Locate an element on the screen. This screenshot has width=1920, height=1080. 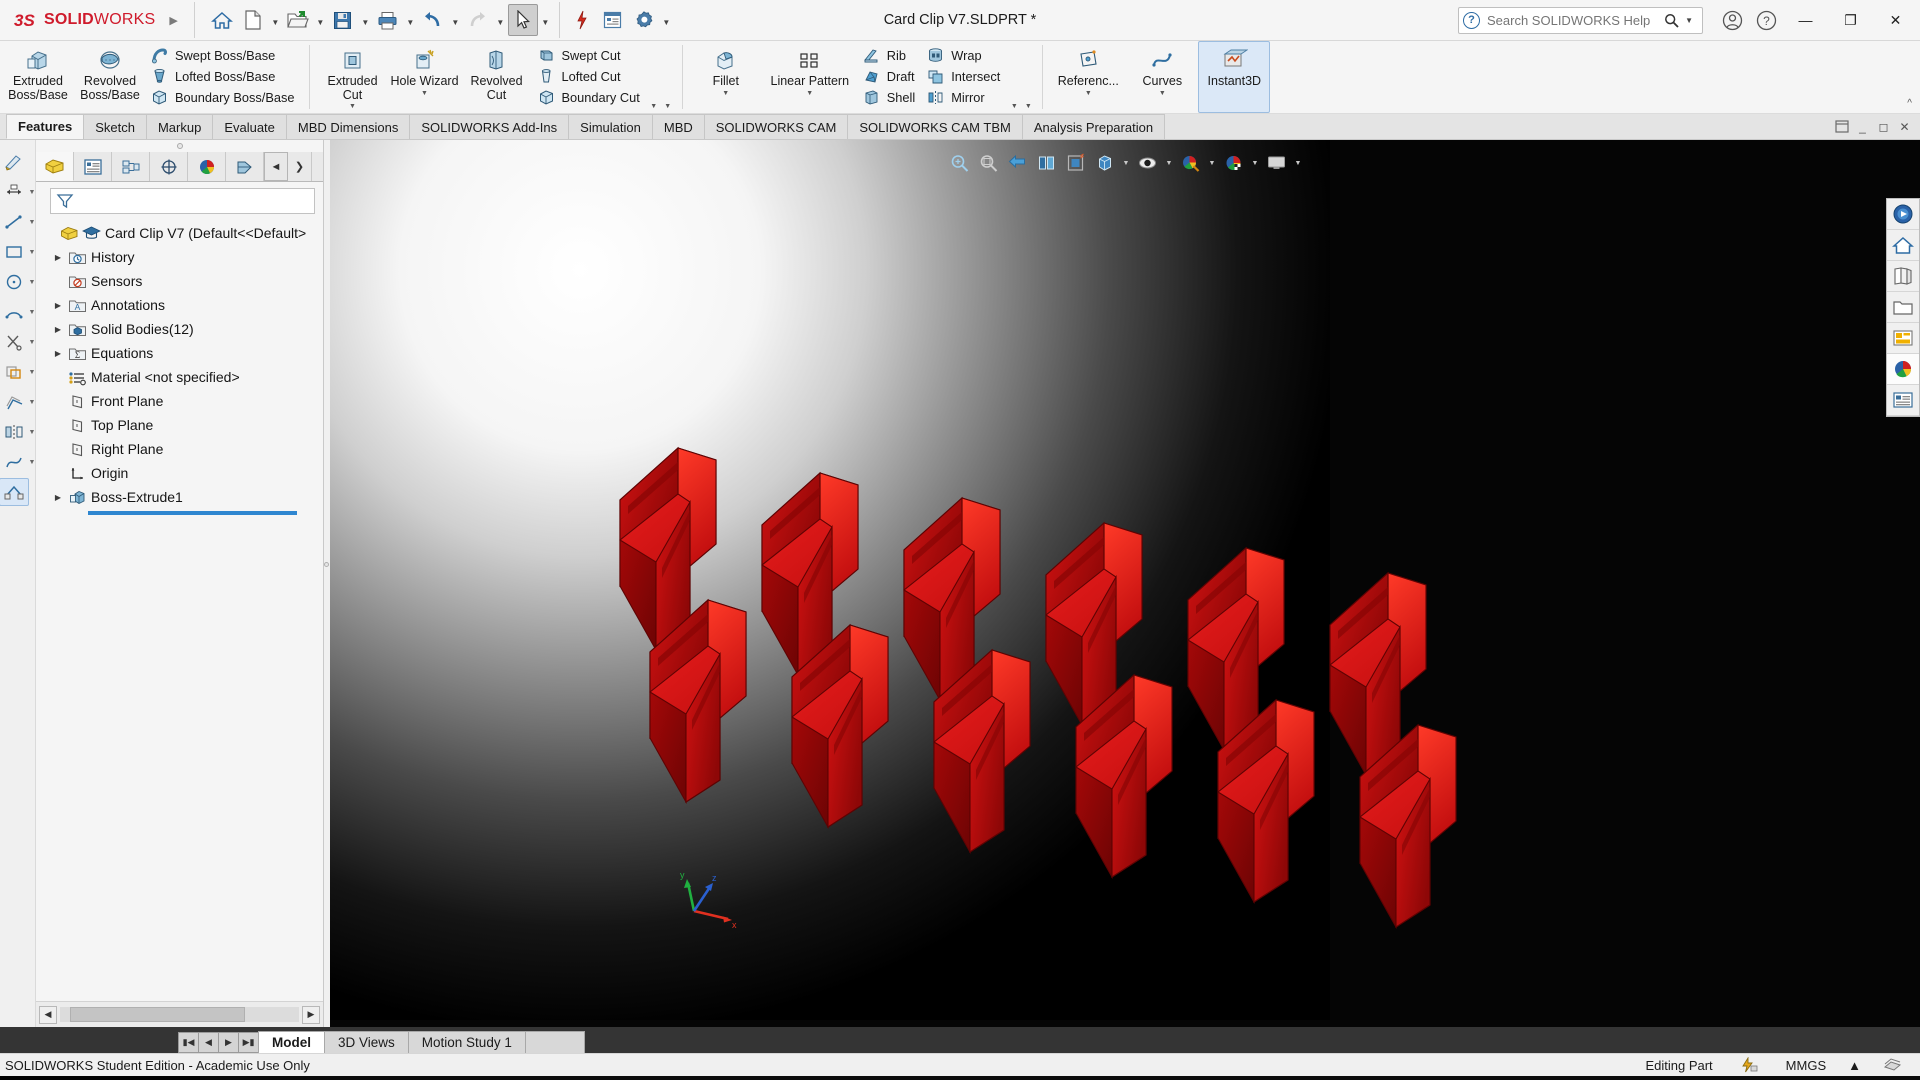
panel-tabs-previous-button: ◄ is located at coordinates (276, 166).